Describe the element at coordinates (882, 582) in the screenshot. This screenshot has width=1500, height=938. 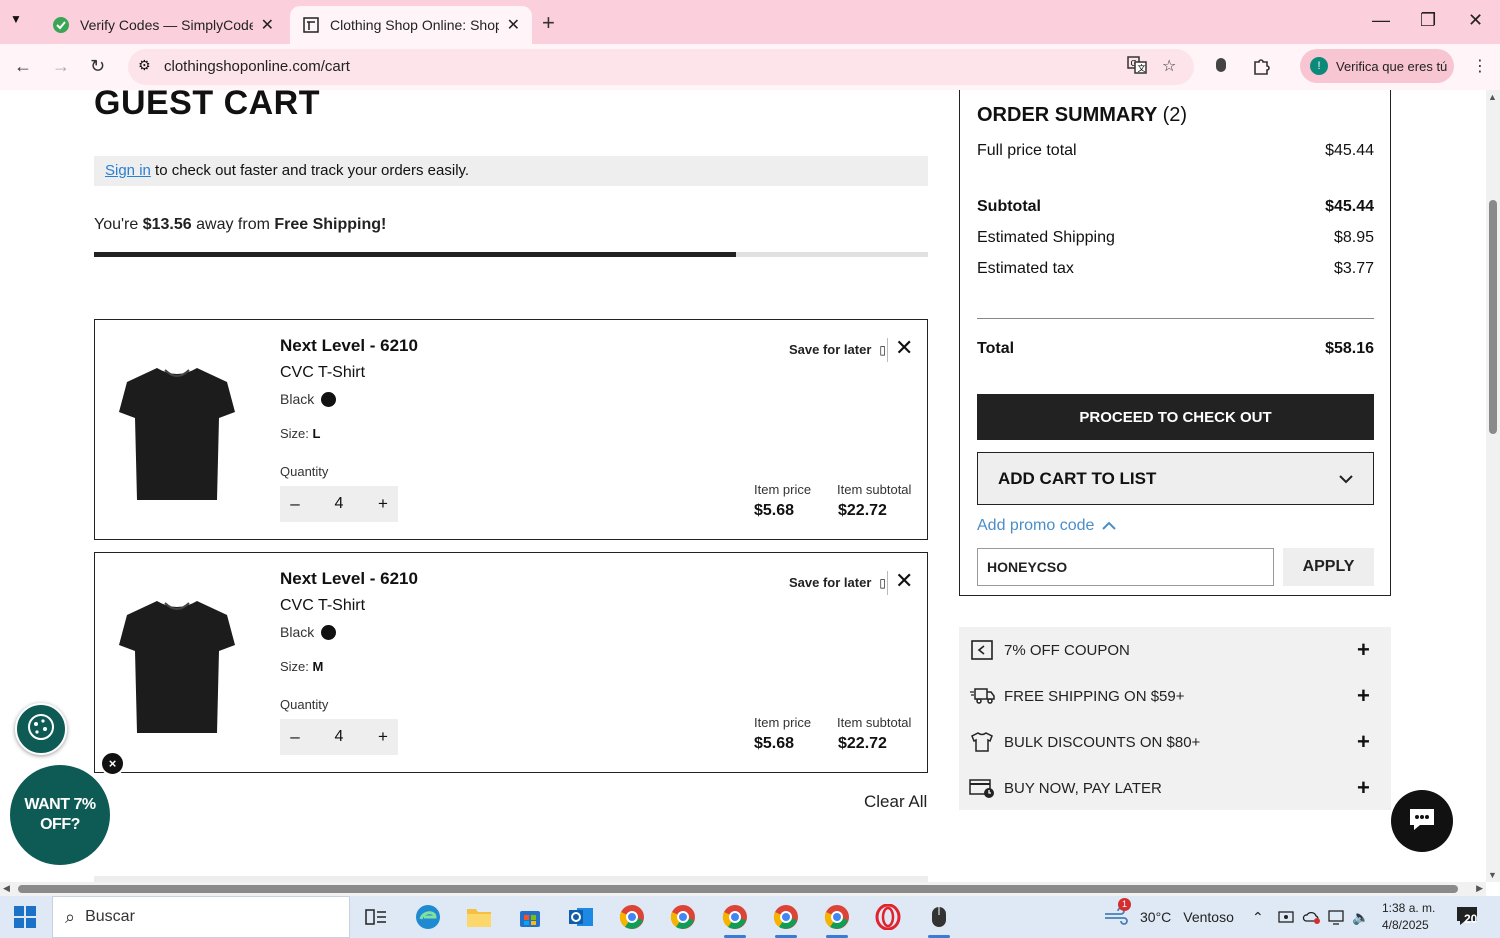
I see `bookmark-icon: ▯` at that location.